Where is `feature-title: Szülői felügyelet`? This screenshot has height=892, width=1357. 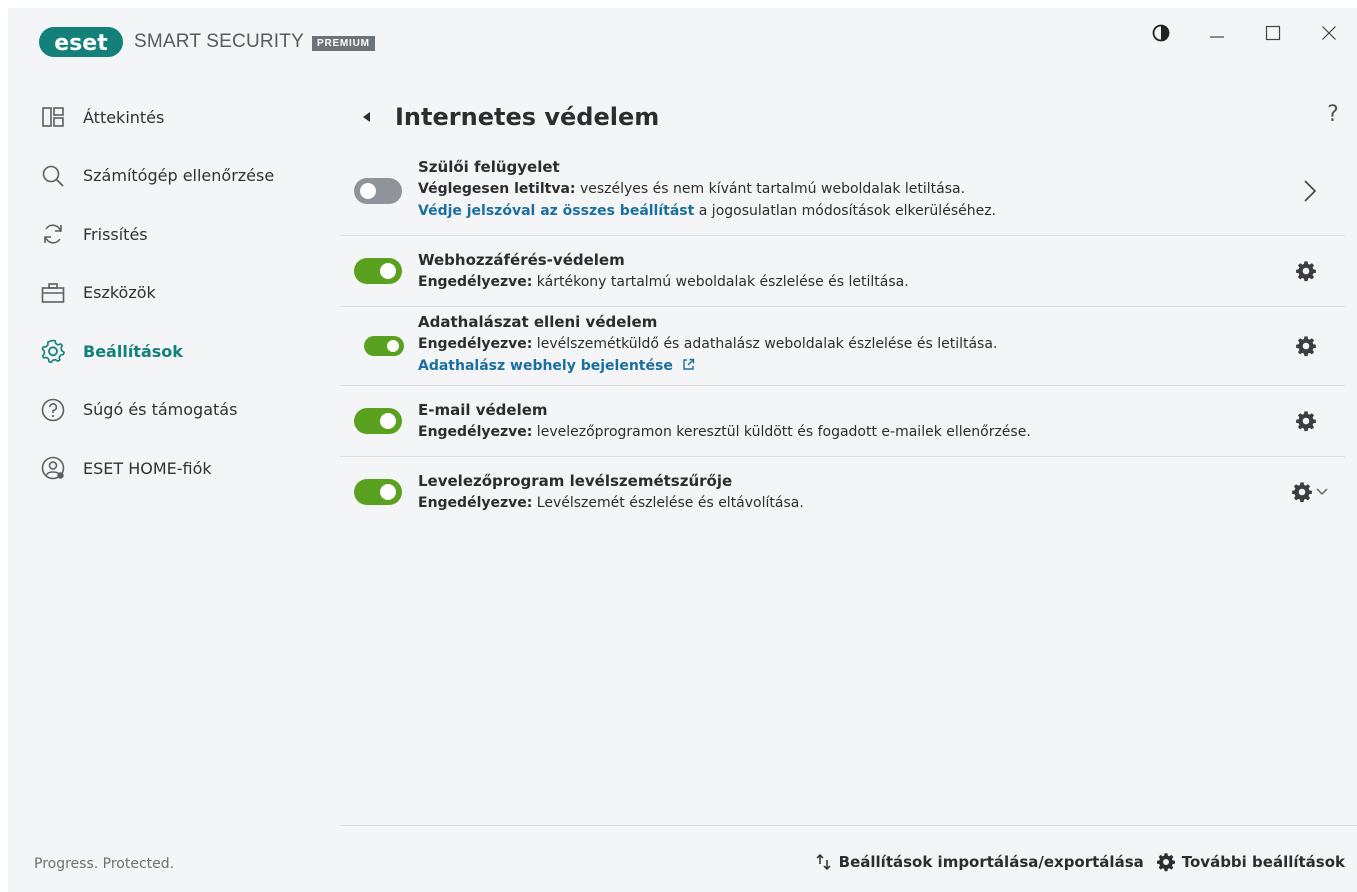
feature-title: Szülői felügyelet is located at coordinates (489, 167).